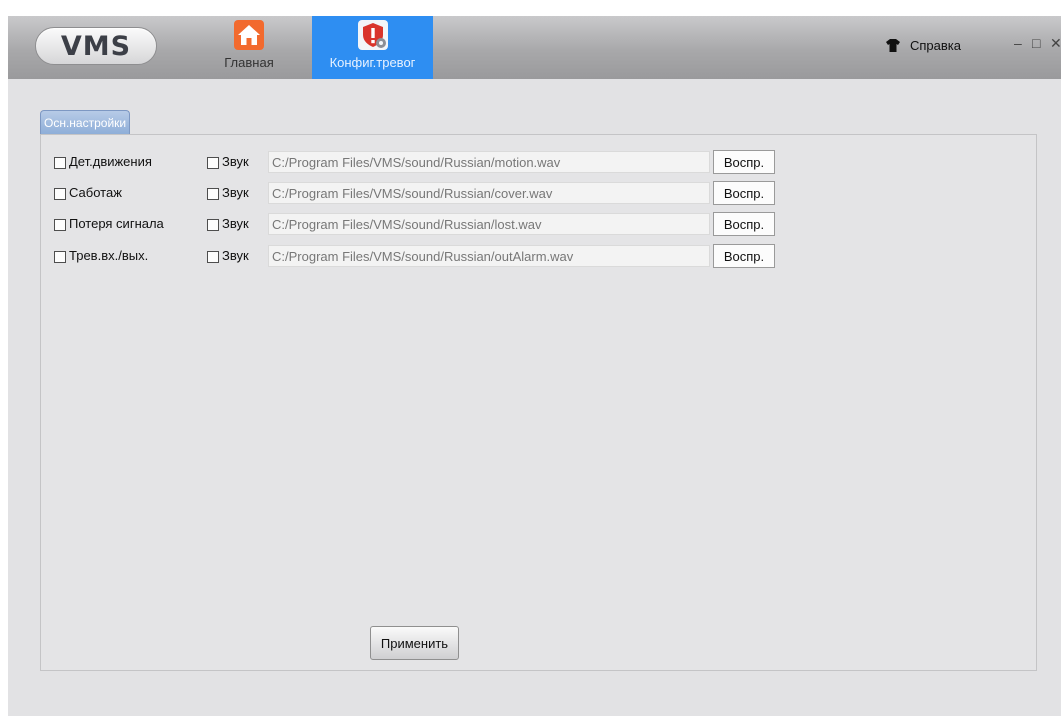 The image size is (1061, 716). What do you see at coordinates (744, 193) in the screenshot?
I see `tamper-play-button: Воспр.` at bounding box center [744, 193].